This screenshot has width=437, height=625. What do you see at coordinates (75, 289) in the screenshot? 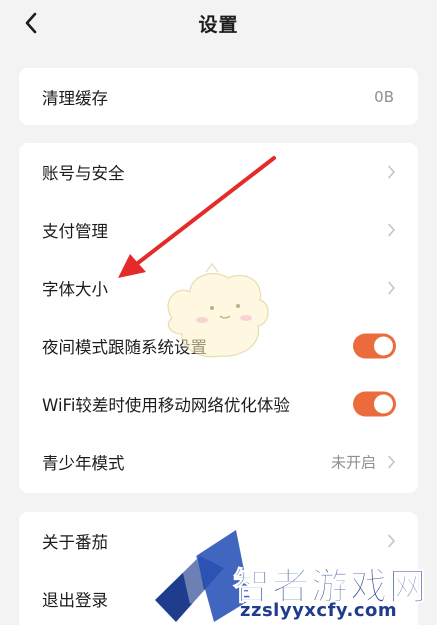
I see `item-label: 字体大小` at bounding box center [75, 289].